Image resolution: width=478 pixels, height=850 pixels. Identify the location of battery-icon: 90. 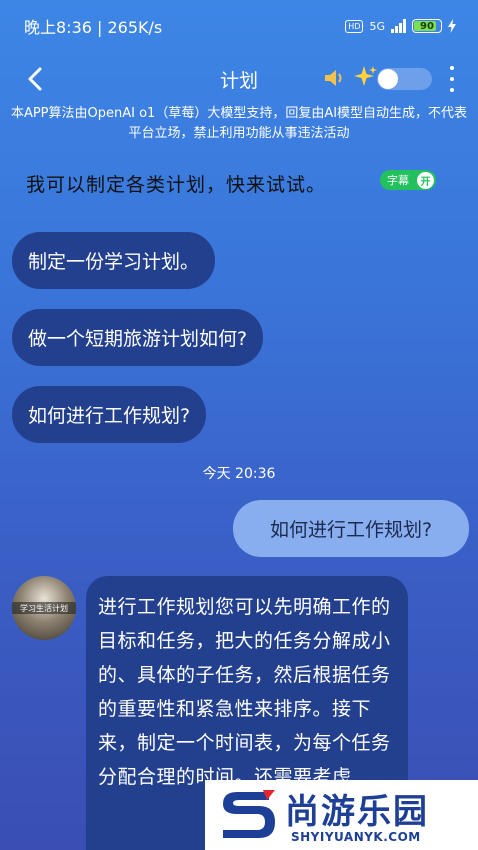
(427, 26).